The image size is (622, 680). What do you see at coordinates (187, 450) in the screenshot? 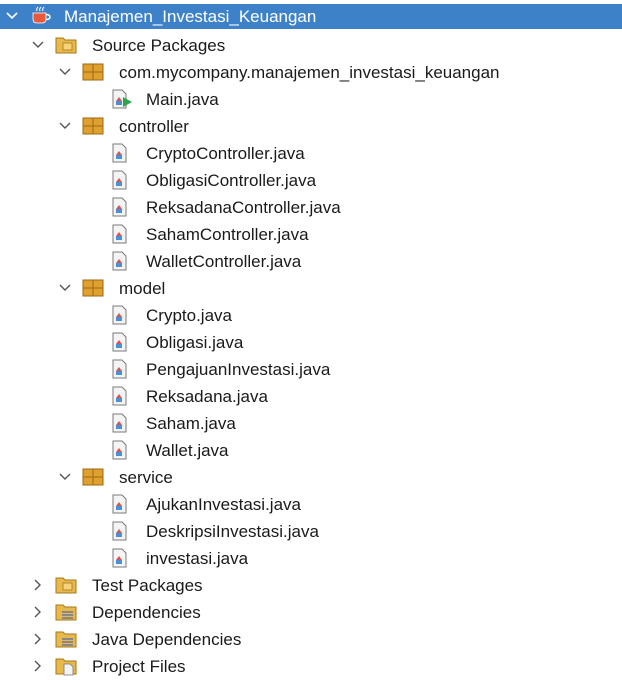
I see `file-label: Wallet.java` at bounding box center [187, 450].